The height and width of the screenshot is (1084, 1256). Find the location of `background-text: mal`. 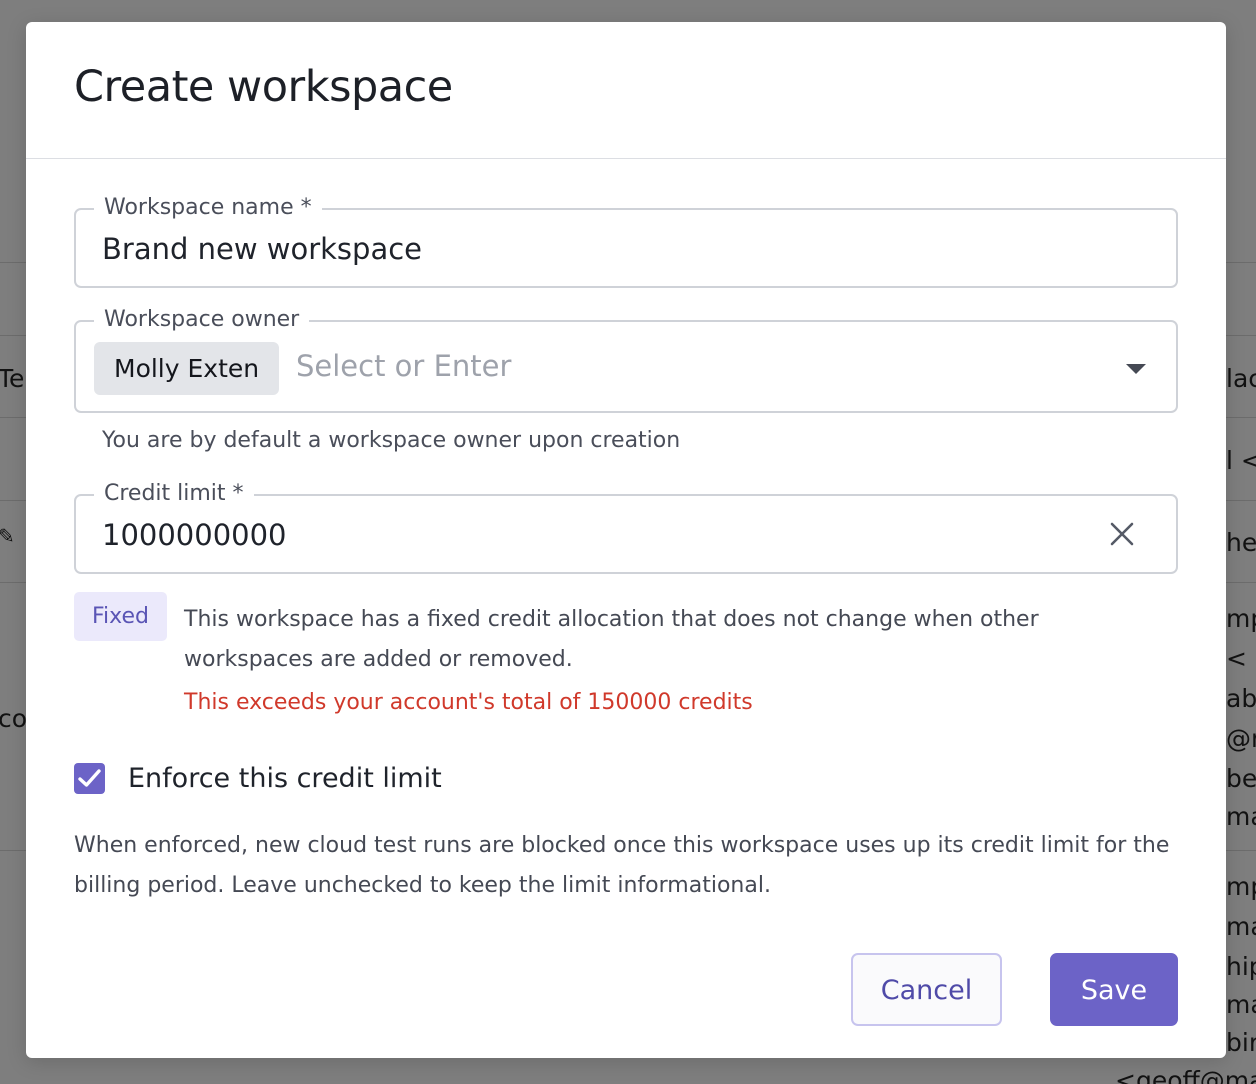

background-text: mal is located at coordinates (1241, 926).